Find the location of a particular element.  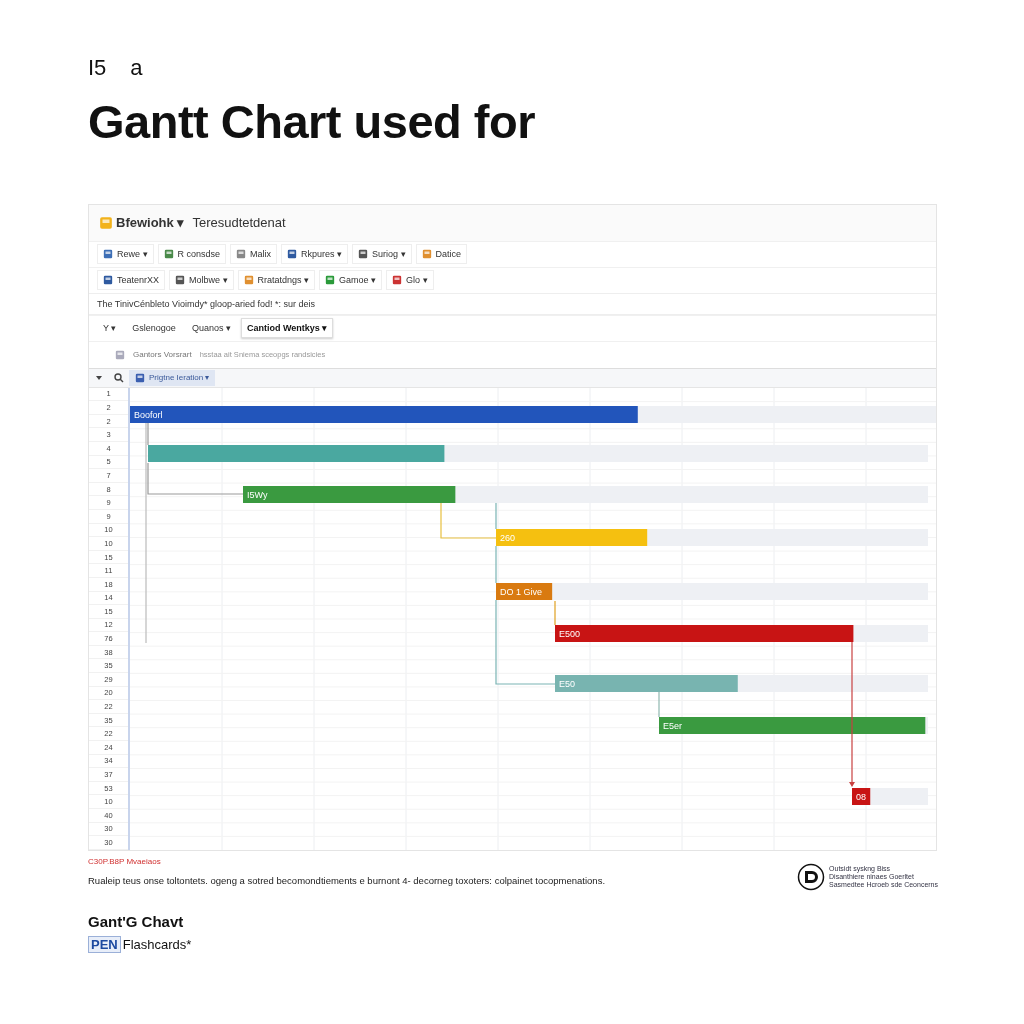

card-title: Gantt Chart used for is located at coordinates (312, 122).